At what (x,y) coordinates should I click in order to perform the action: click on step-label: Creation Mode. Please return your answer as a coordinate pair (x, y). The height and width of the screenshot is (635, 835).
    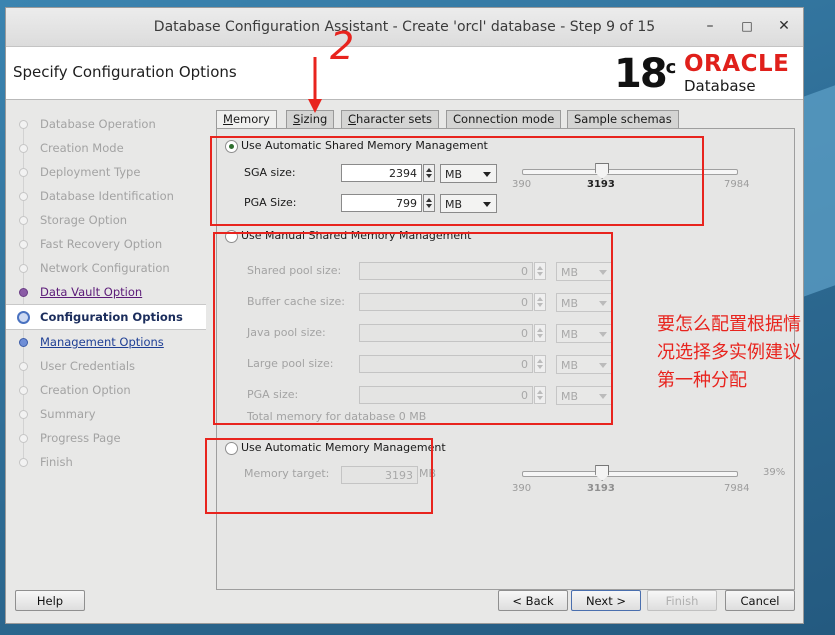
    Looking at the image, I should click on (82, 148).